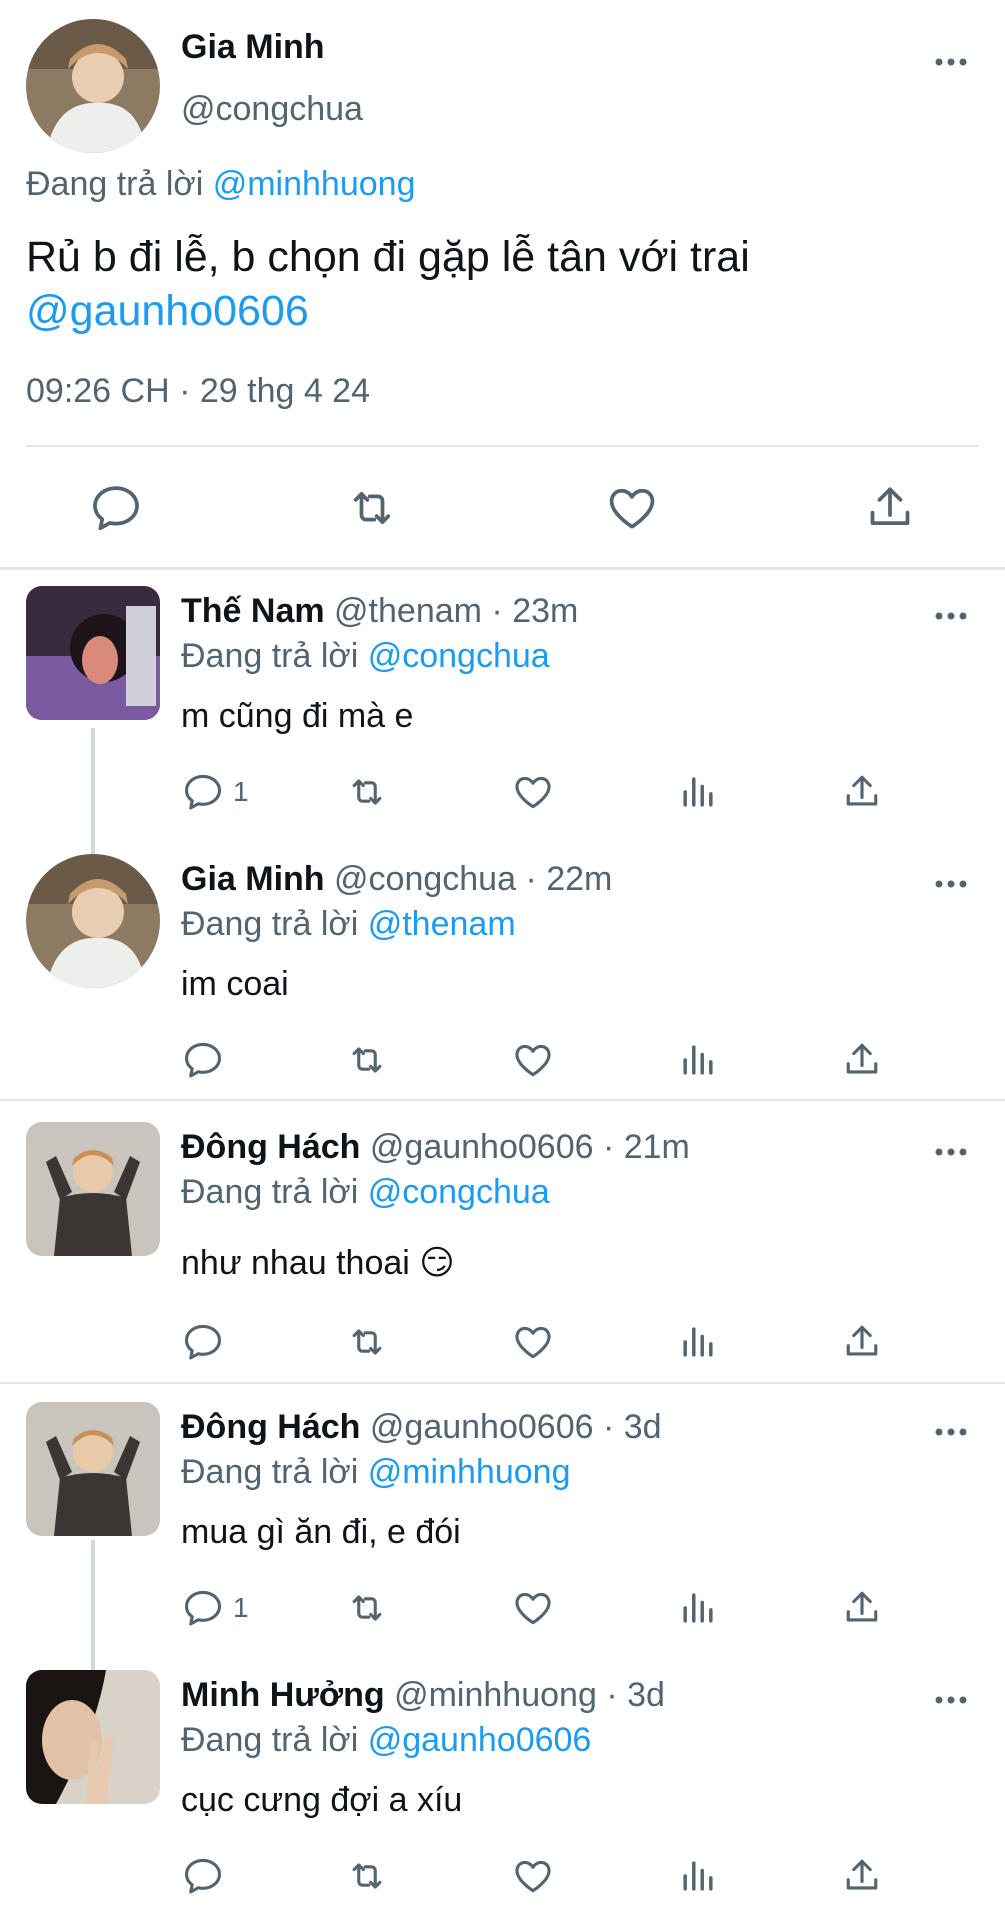 This screenshot has width=1005, height=1920. I want to click on main-action-bar, so click(502, 508).